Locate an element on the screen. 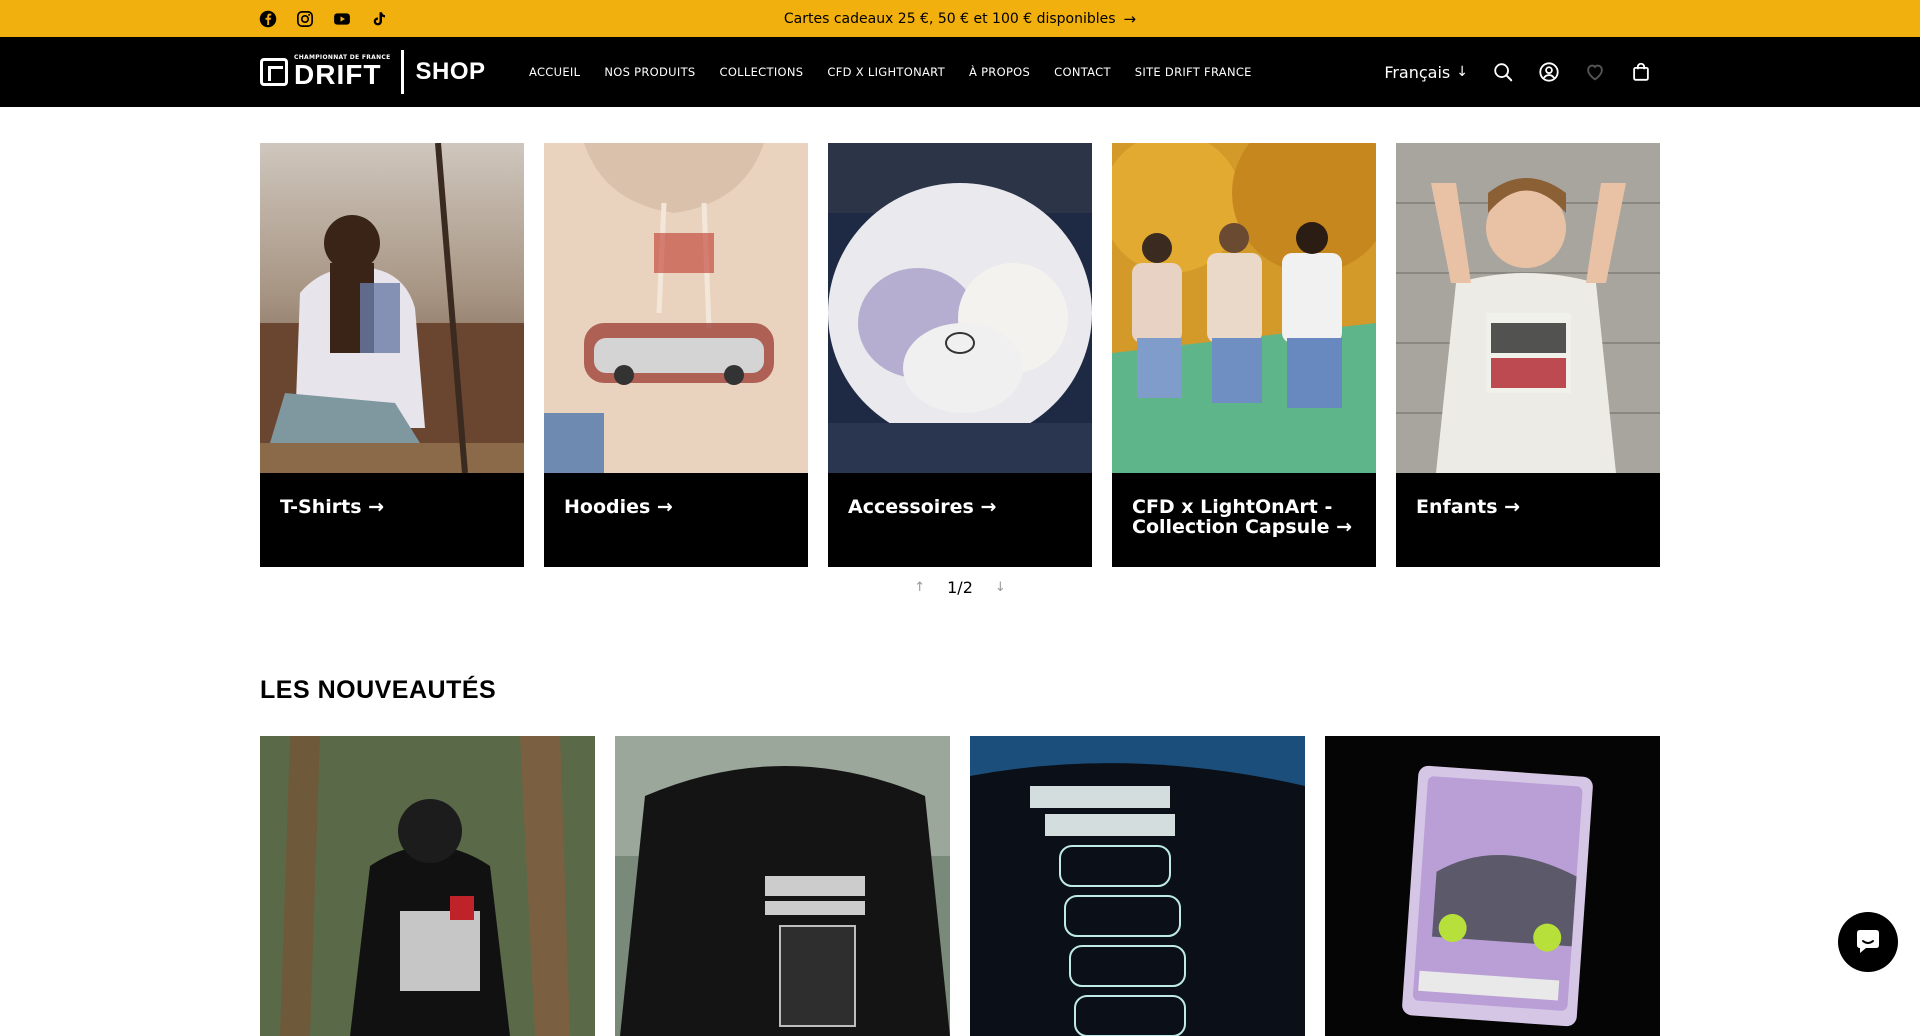  logo-divider is located at coordinates (402, 72).